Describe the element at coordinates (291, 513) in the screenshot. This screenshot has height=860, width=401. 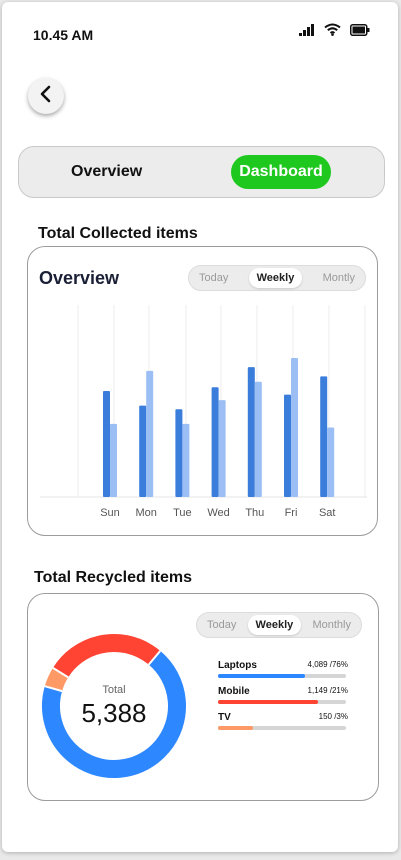
I see `x-tick-label: Fri` at that location.